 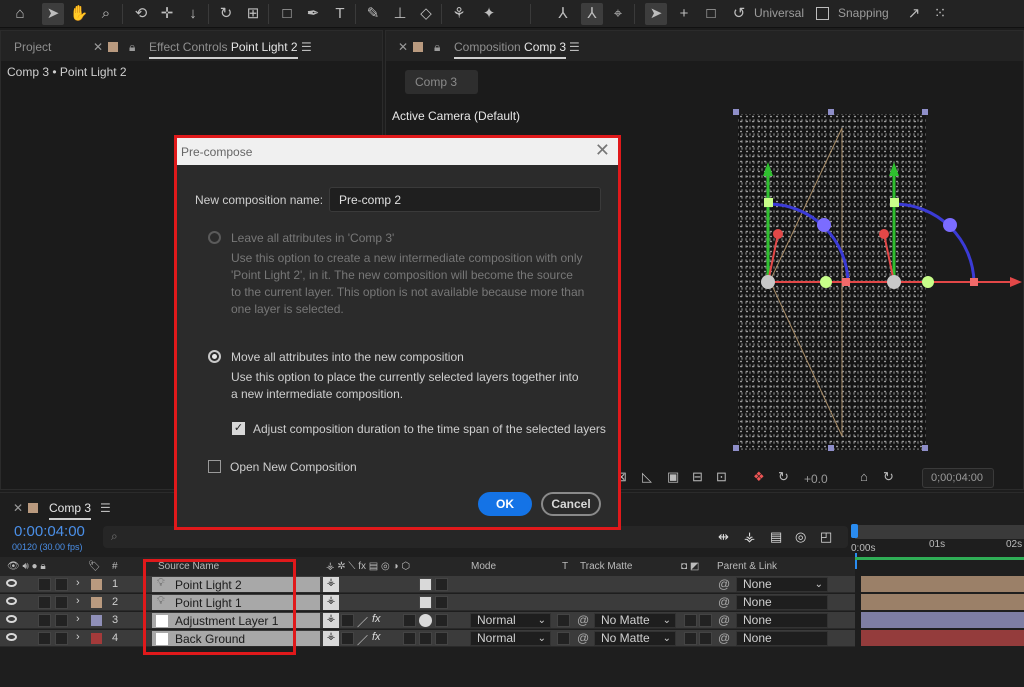 I want to click on puppet-pin-tool-icon: ✦, so click(x=489, y=14).